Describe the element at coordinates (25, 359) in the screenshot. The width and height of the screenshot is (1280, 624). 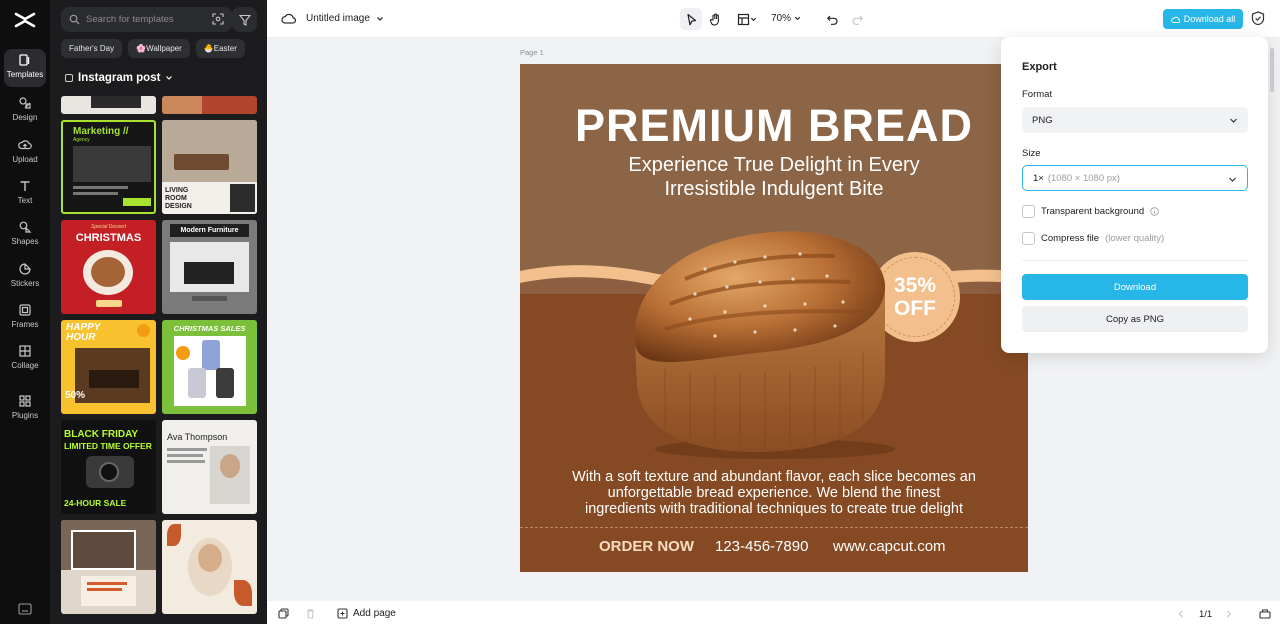
I see `sidebar-item-collage: Collage` at that location.